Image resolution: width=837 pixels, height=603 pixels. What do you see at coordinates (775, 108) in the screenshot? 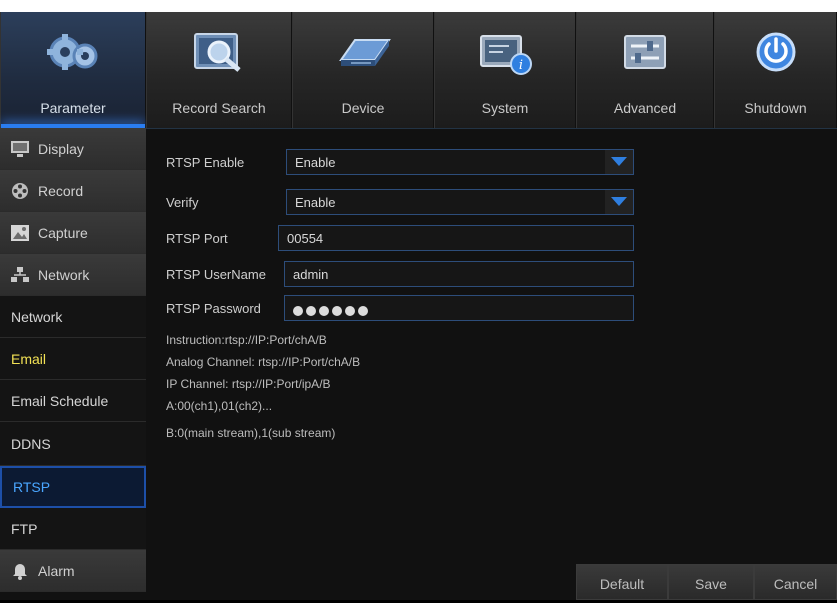
I see `tab-label: Shutdown` at bounding box center [775, 108].